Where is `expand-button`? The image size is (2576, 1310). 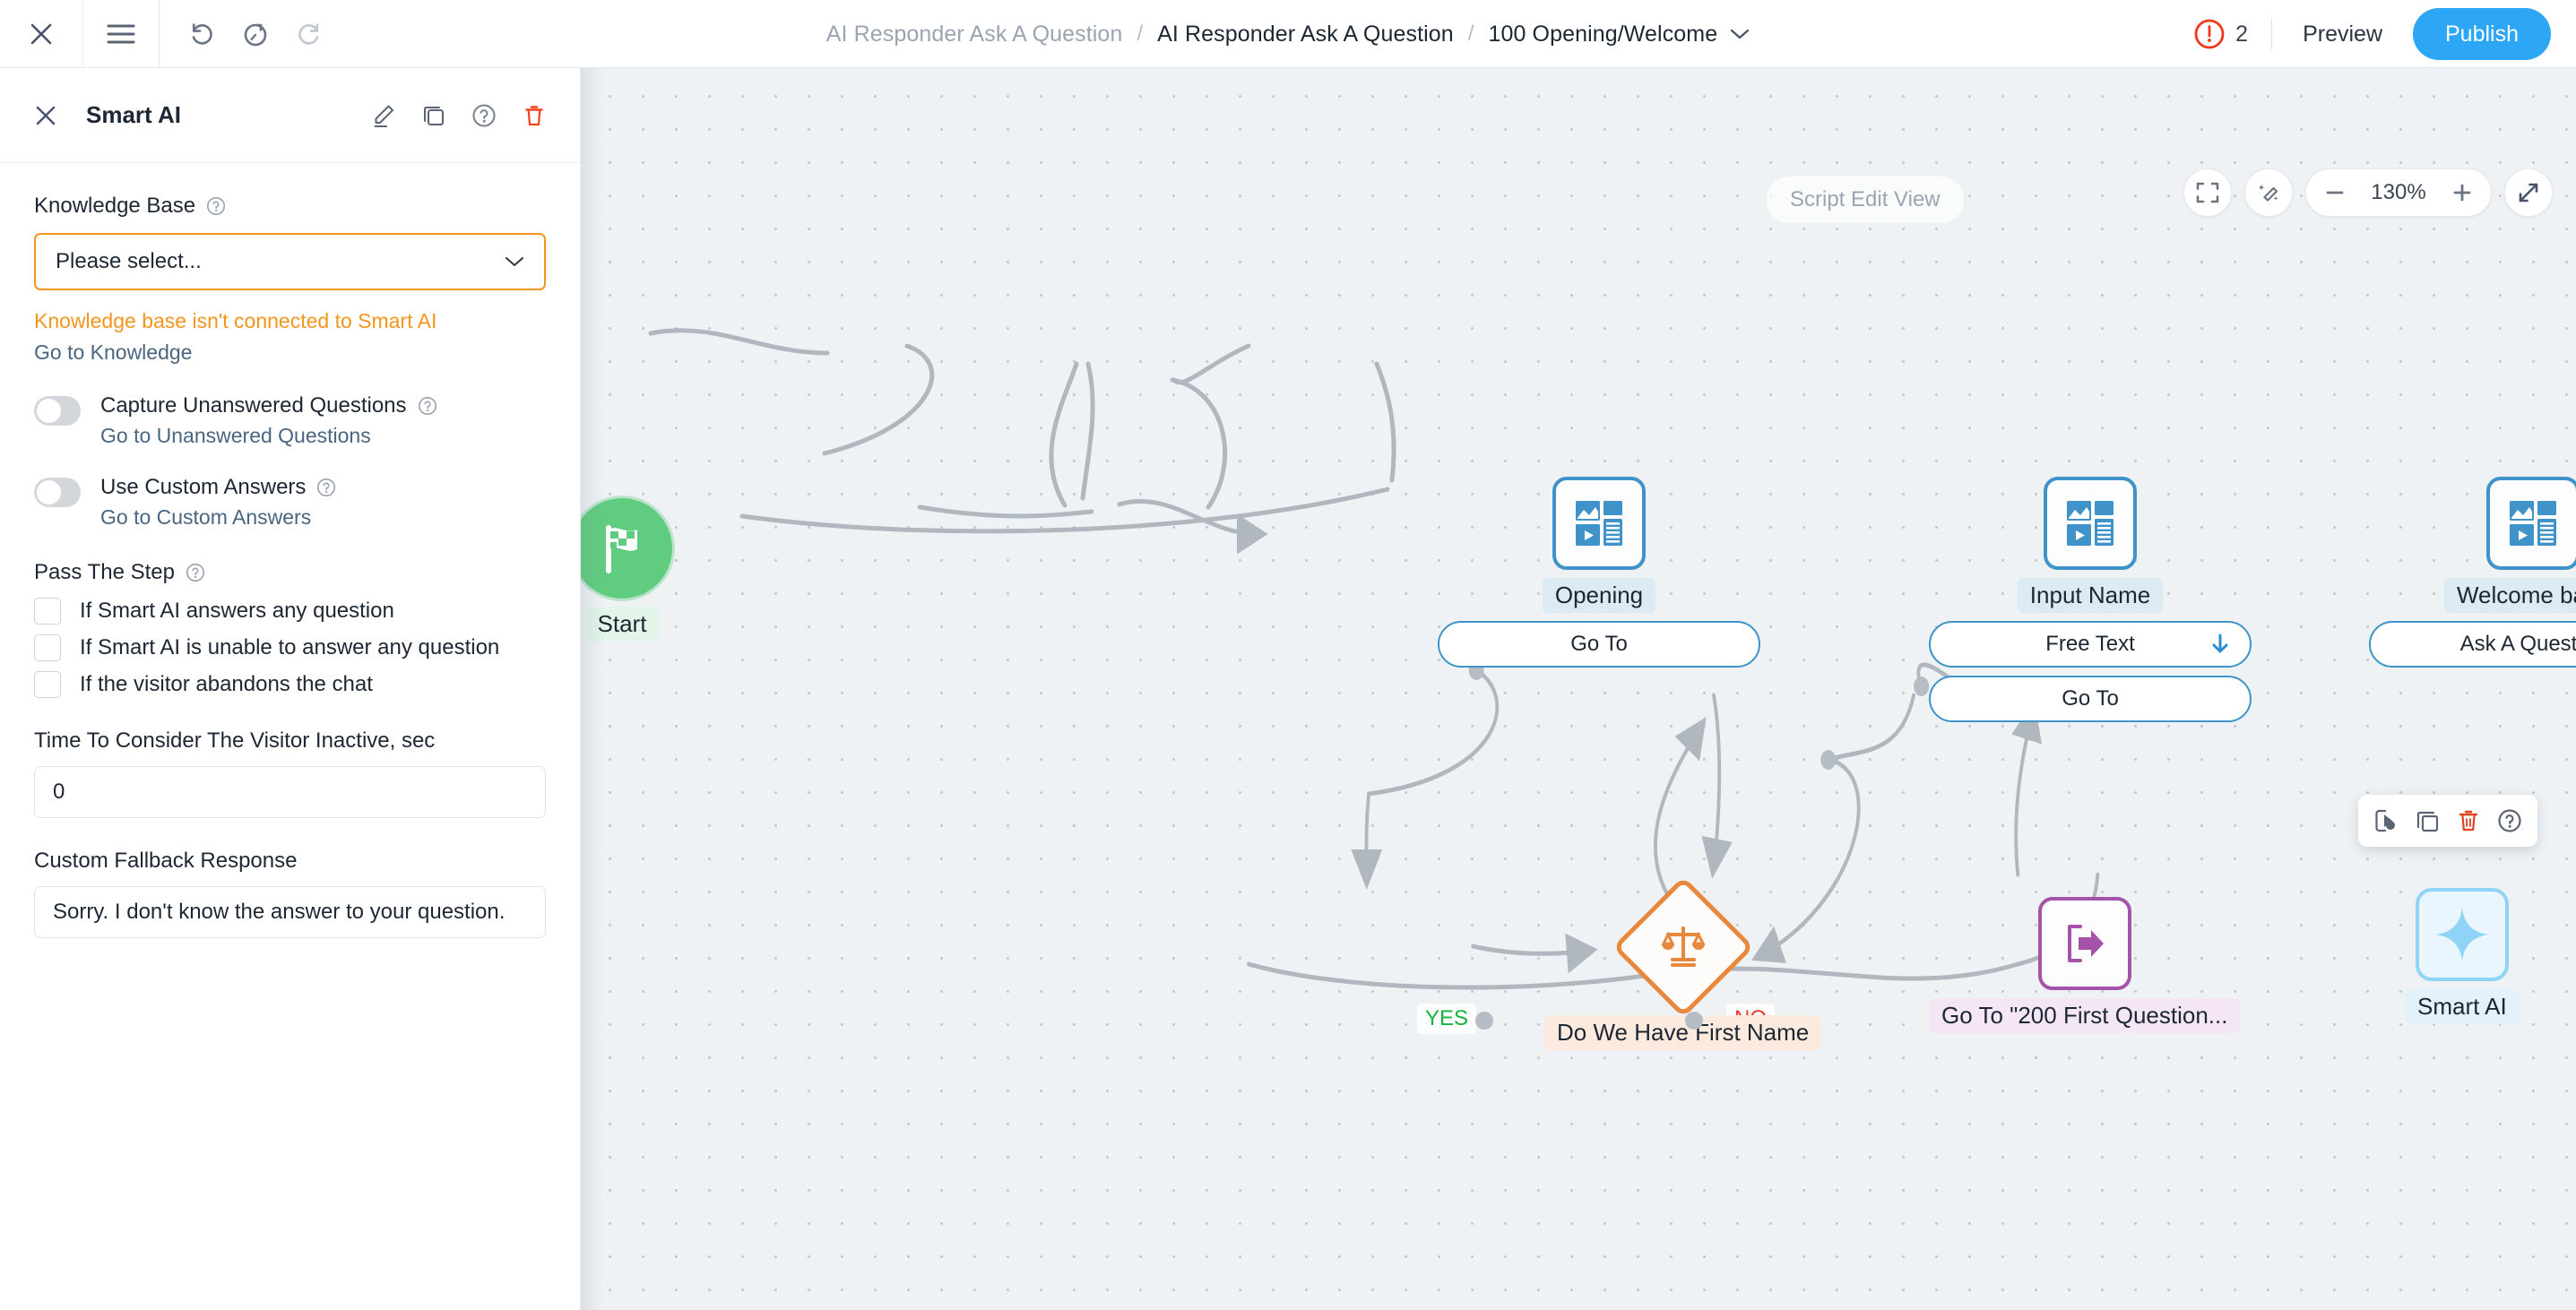 expand-button is located at coordinates (2528, 192).